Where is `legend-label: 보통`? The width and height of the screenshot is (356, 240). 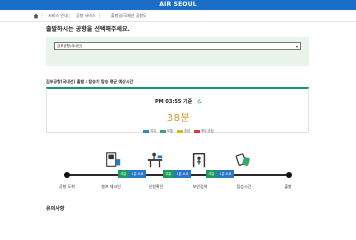
legend-label: 보통 is located at coordinates (170, 131).